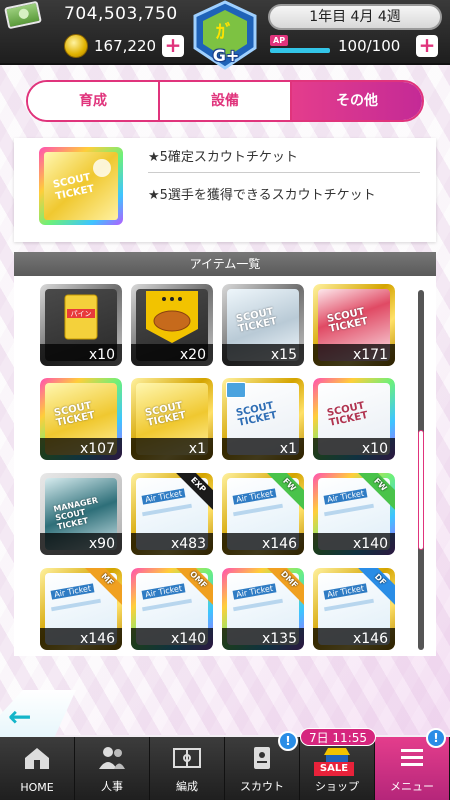 The width and height of the screenshot is (450, 800). What do you see at coordinates (436, 738) in the screenshot?
I see `menu-notification-icon: !` at bounding box center [436, 738].